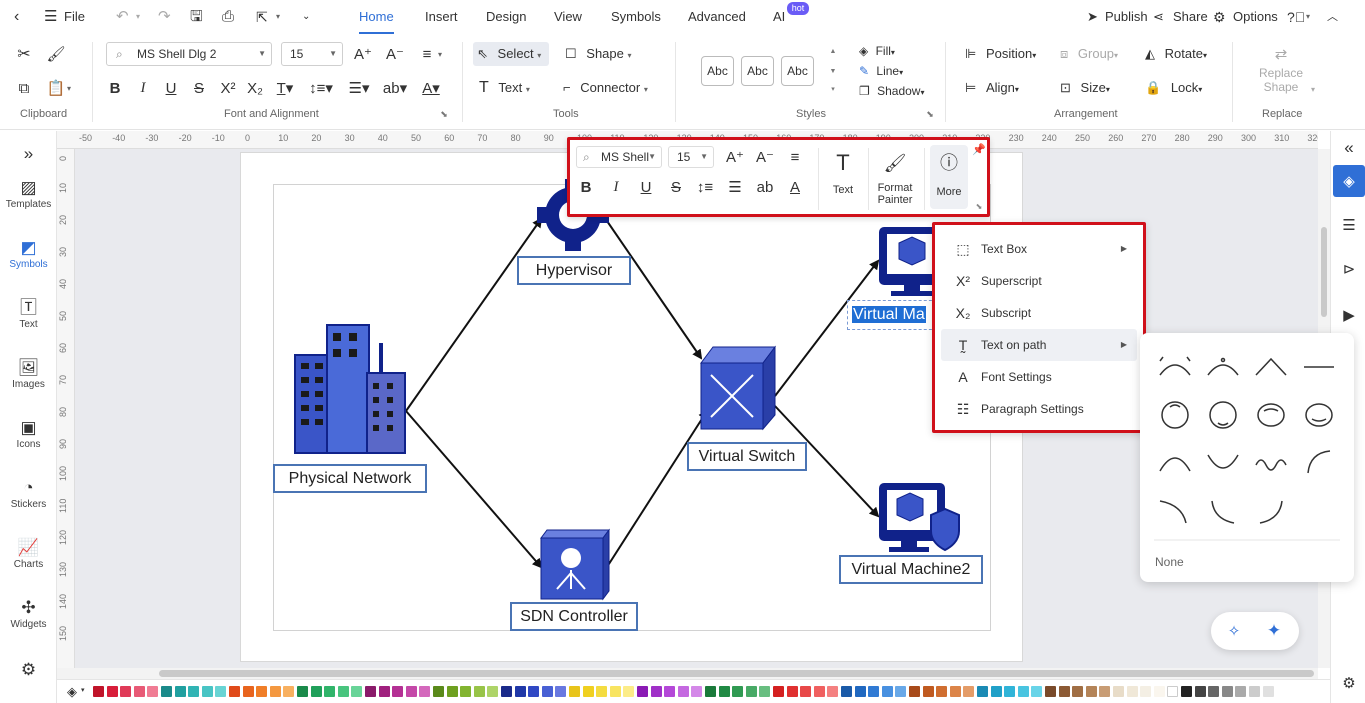 This screenshot has width=1365, height=703. What do you see at coordinates (28, 193) in the screenshot?
I see `sidebar-item-templates: ▨ Templates` at bounding box center [28, 193].